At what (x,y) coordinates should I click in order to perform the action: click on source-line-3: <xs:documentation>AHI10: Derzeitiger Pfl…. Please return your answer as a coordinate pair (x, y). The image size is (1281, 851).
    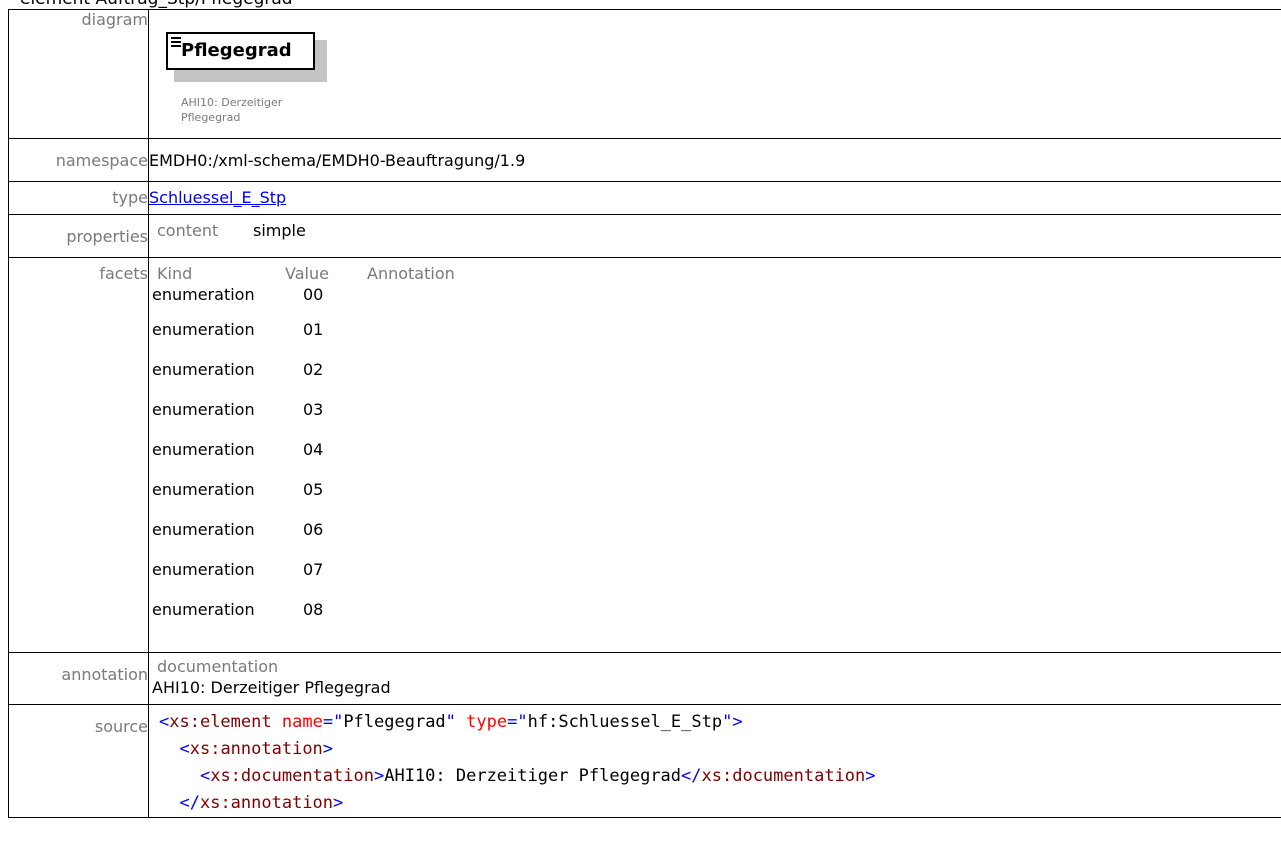
    Looking at the image, I should click on (537, 776).